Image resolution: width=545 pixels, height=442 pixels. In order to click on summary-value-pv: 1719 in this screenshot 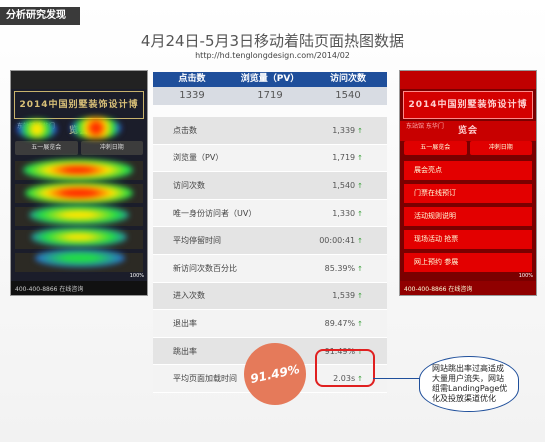, I will do `click(270, 95)`.